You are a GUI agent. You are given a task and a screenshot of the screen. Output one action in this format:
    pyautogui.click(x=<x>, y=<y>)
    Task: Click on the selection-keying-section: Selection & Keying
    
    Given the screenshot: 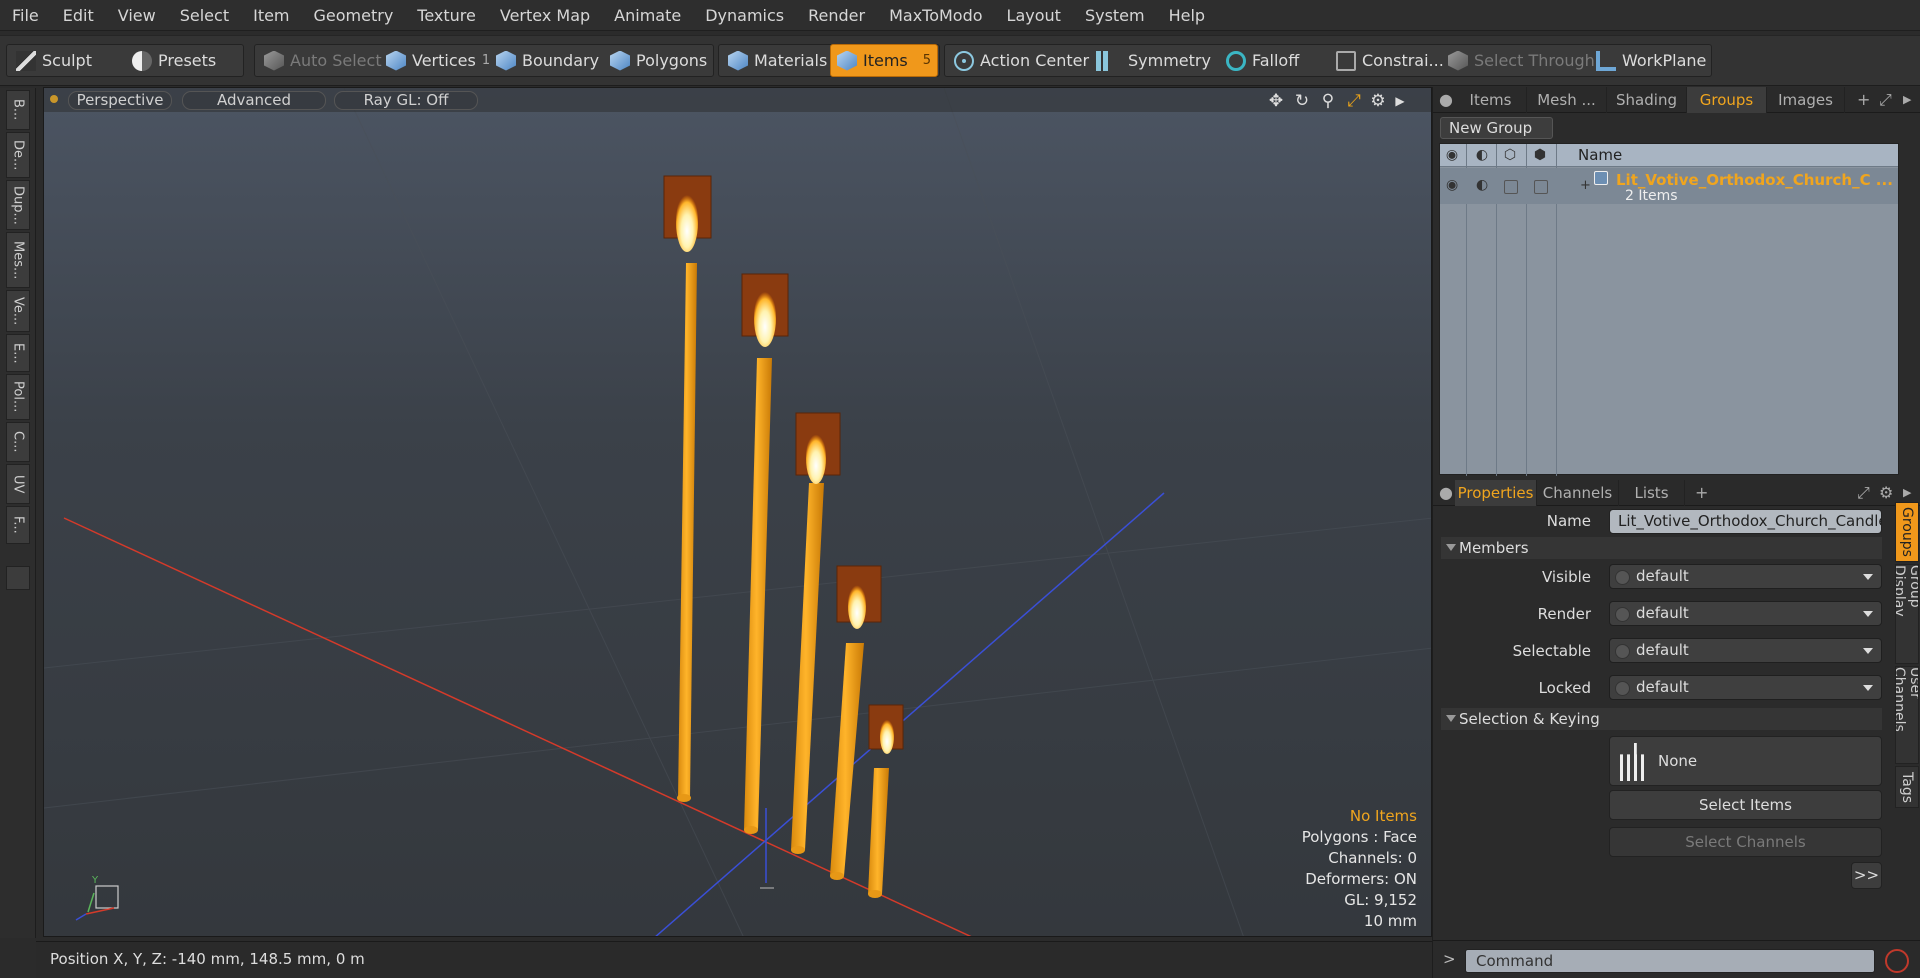 What is the action you would take?
    pyautogui.click(x=1661, y=719)
    